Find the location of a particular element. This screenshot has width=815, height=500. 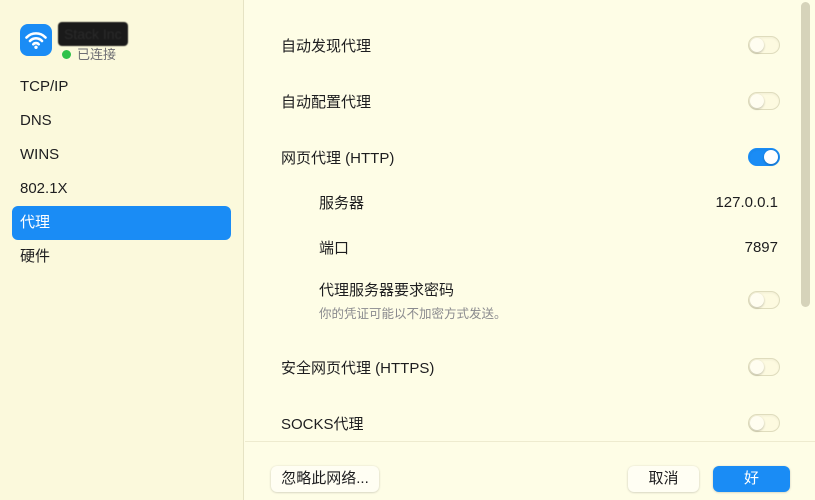

password-required-label: 代理服务器要求密码 is located at coordinates (387, 290).